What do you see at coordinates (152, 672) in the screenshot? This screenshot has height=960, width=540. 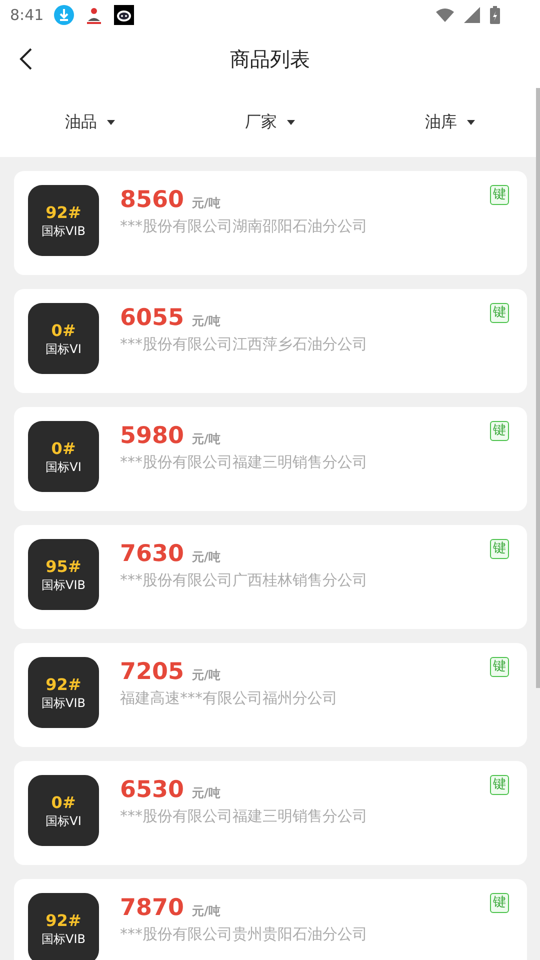 I see `price-text: 7205` at bounding box center [152, 672].